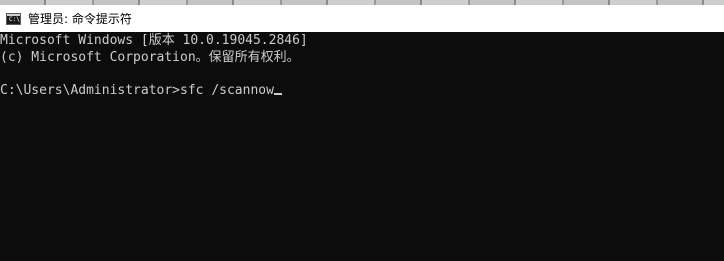 The height and width of the screenshot is (261, 724). What do you see at coordinates (80, 19) in the screenshot?
I see `window-title: 管理员: 命令提示符` at bounding box center [80, 19].